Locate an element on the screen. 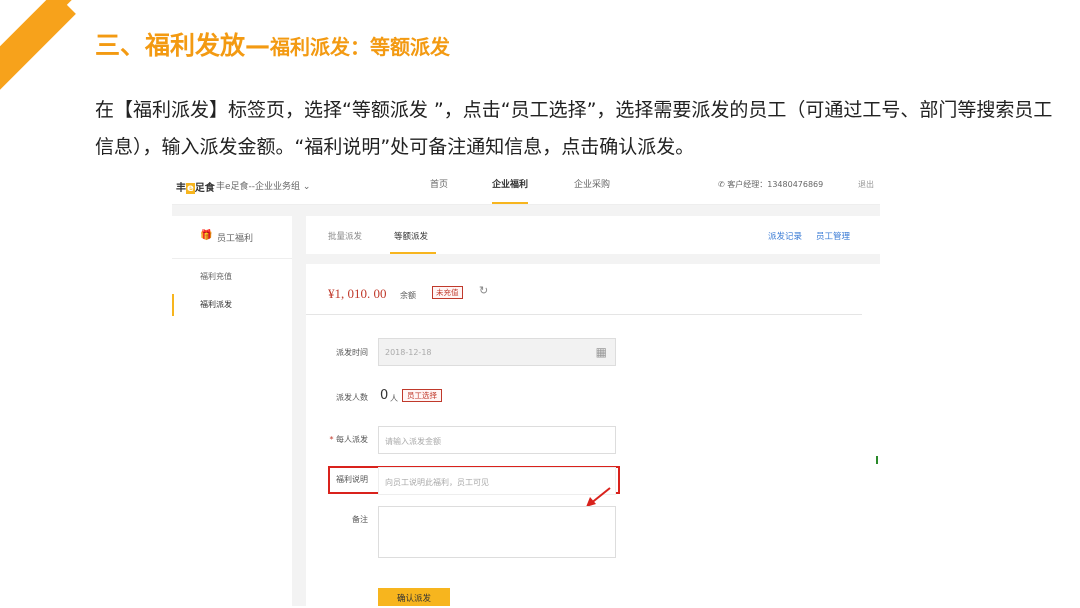 The width and height of the screenshot is (1080, 608). distribute-records-link: 派发记录 is located at coordinates (785, 236).